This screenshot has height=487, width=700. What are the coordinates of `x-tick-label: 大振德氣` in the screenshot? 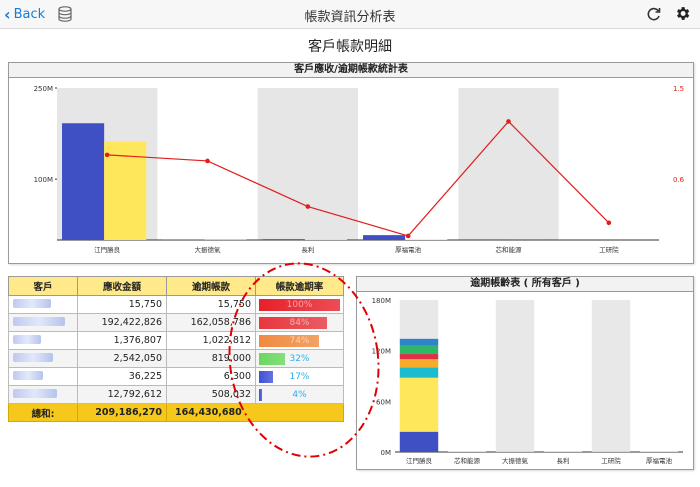 It's located at (208, 249).